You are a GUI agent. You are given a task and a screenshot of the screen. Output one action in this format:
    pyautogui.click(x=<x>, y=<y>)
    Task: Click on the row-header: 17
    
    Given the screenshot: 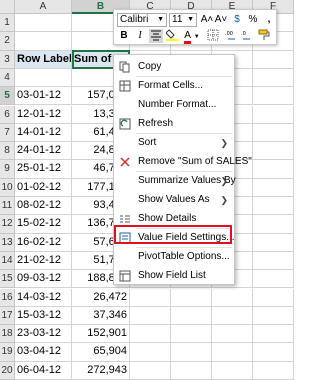 What is the action you would take?
    pyautogui.click(x=7, y=316)
    